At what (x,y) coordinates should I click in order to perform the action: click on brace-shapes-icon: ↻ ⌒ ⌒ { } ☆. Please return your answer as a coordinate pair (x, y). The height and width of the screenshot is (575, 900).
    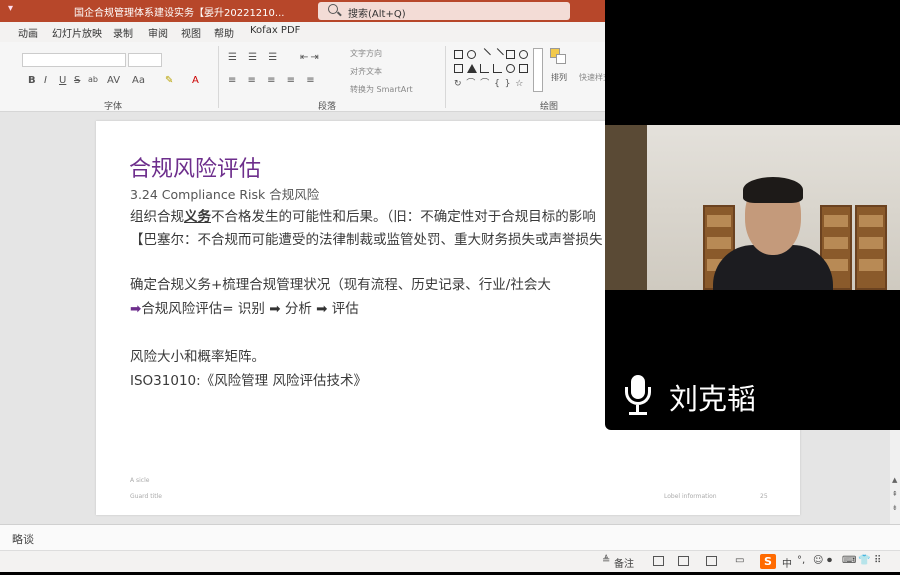
    Looking at the image, I should click on (489, 82).